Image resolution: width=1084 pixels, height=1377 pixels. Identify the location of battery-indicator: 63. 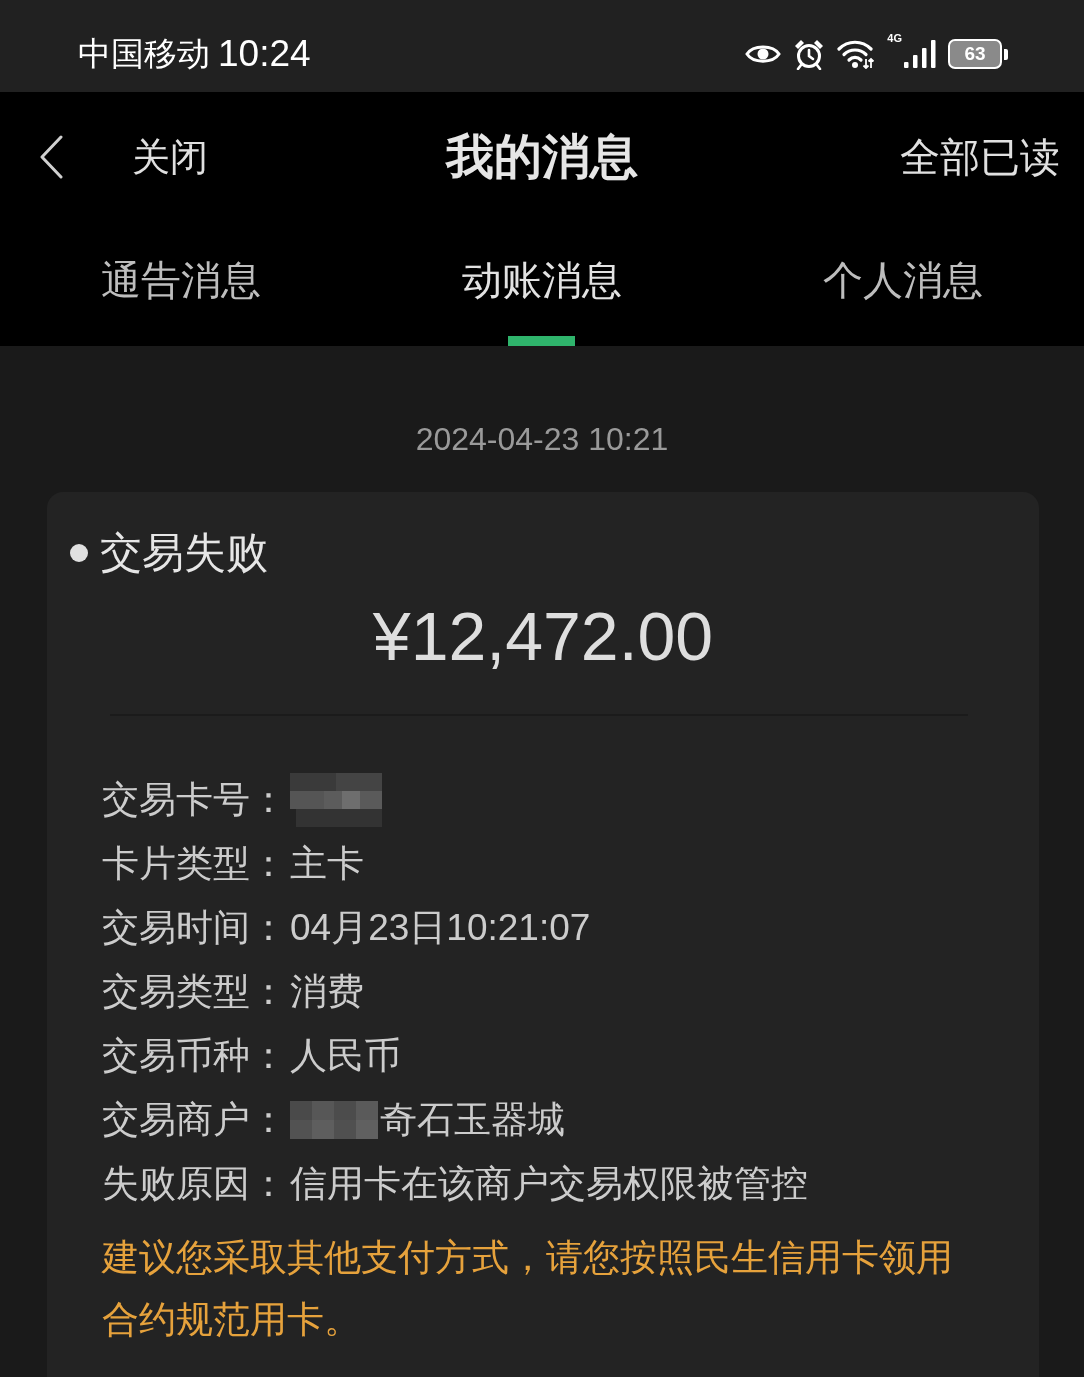
(978, 54).